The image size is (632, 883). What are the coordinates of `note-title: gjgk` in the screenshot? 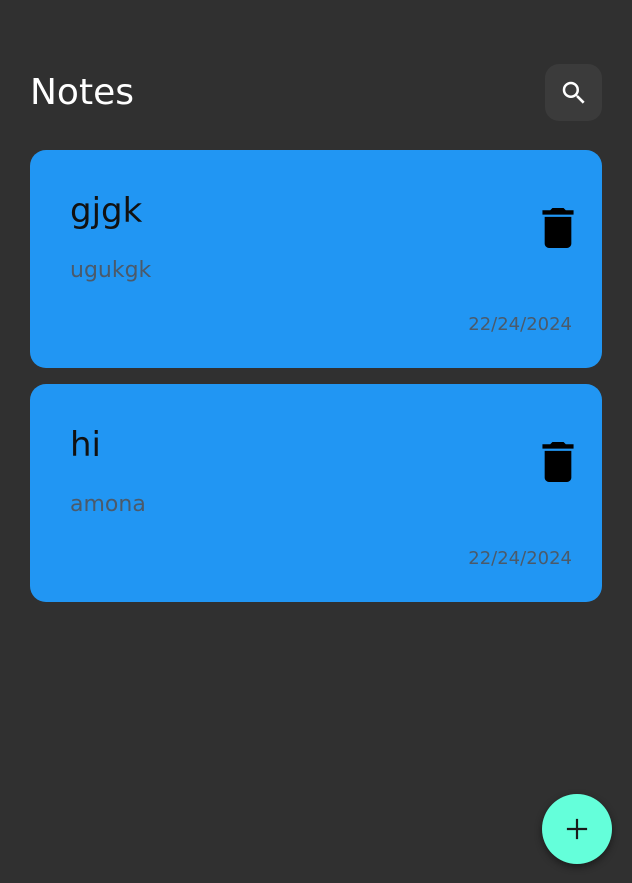 It's located at (106, 211).